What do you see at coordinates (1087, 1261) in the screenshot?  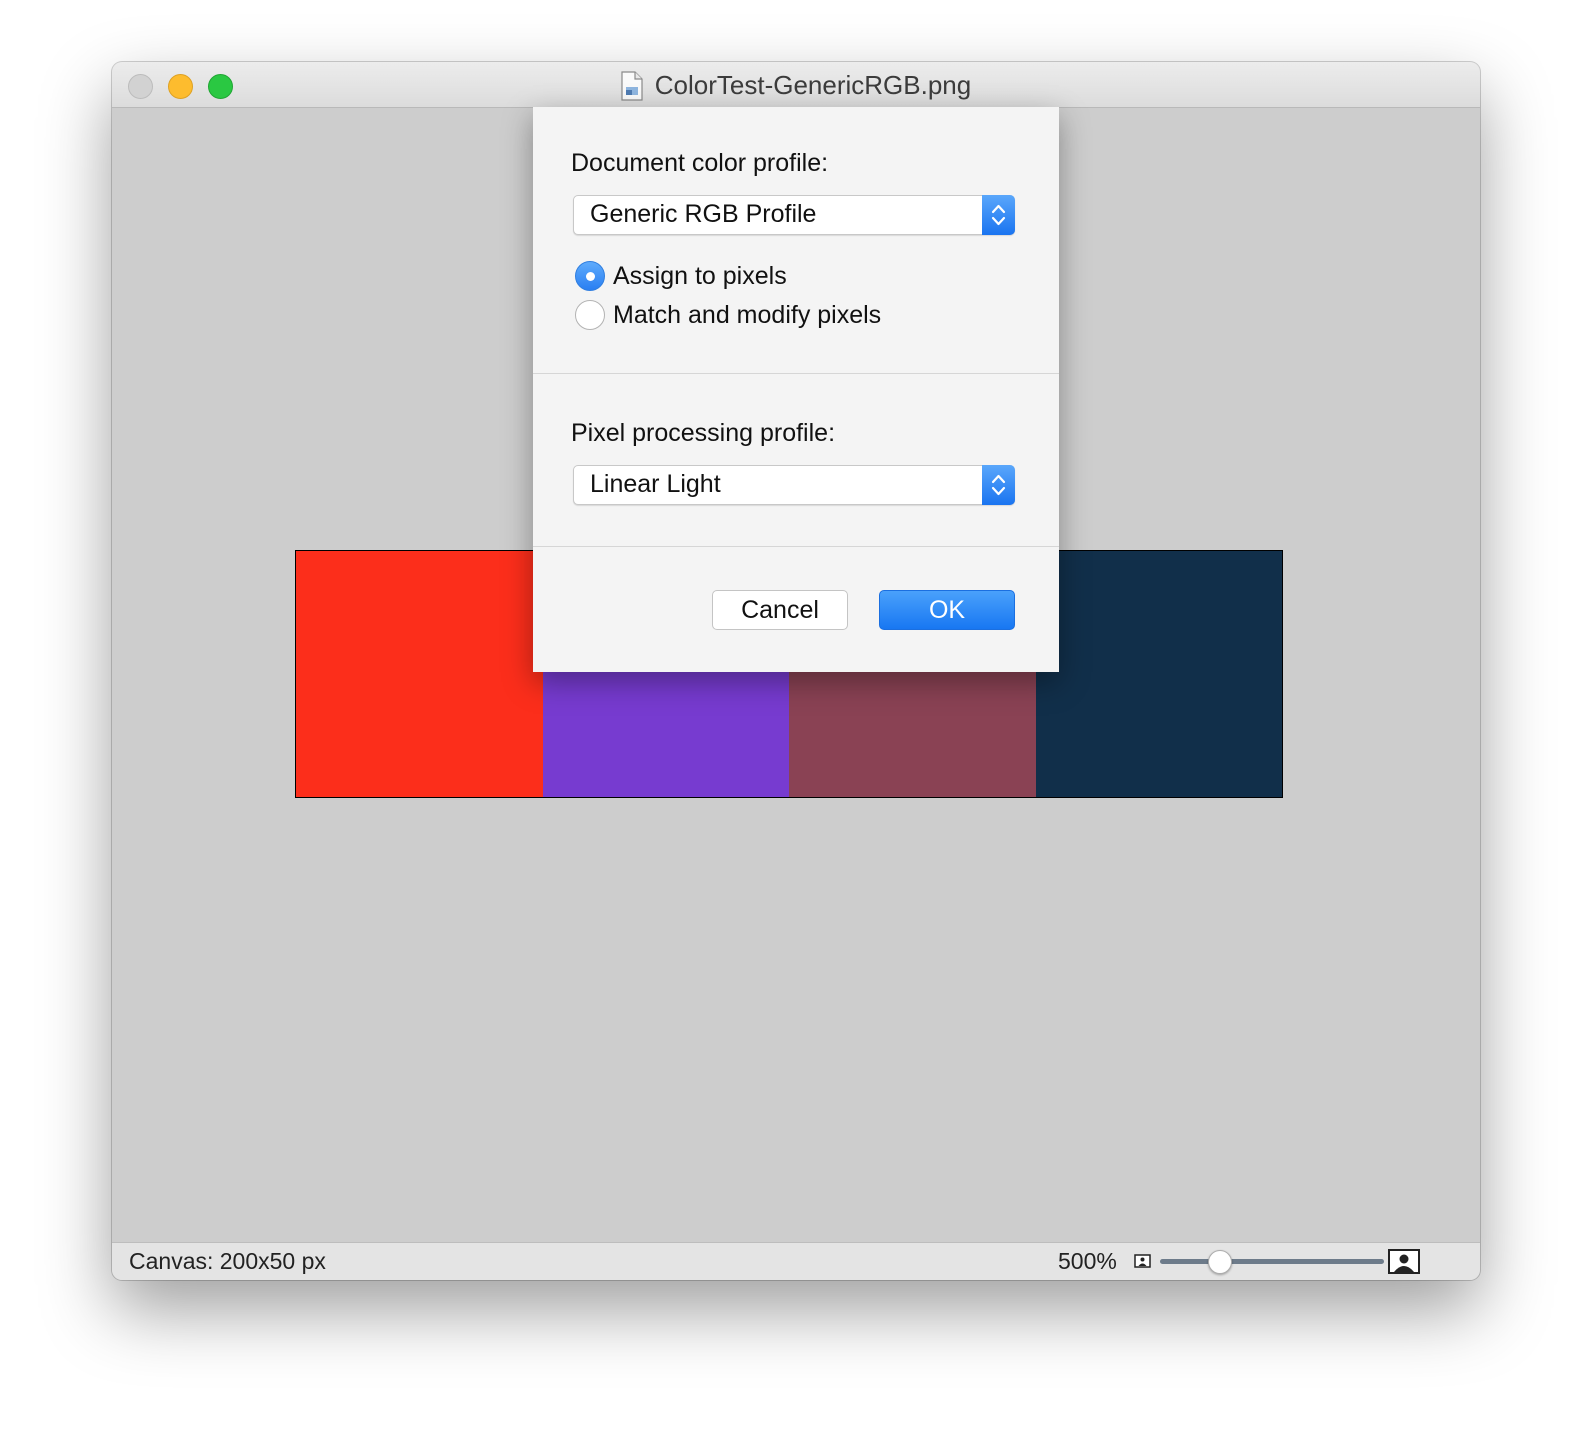 I see `zoom-level-label: 500%` at bounding box center [1087, 1261].